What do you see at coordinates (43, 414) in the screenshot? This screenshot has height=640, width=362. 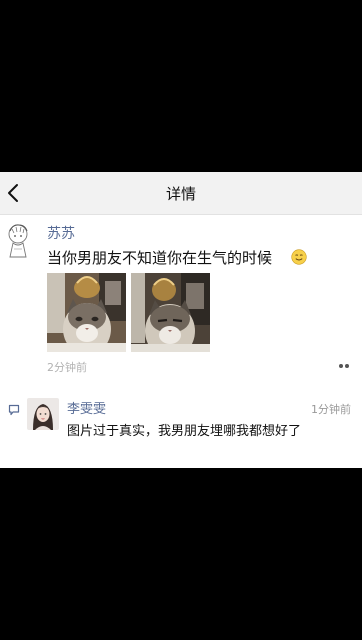 I see `comment-author-avatar` at bounding box center [43, 414].